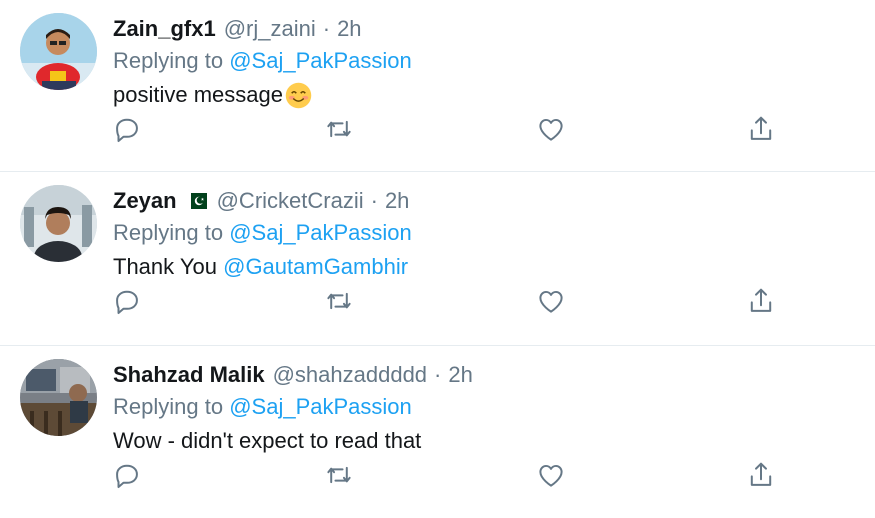  I want to click on user-handle: @rj_zaini, so click(270, 29).